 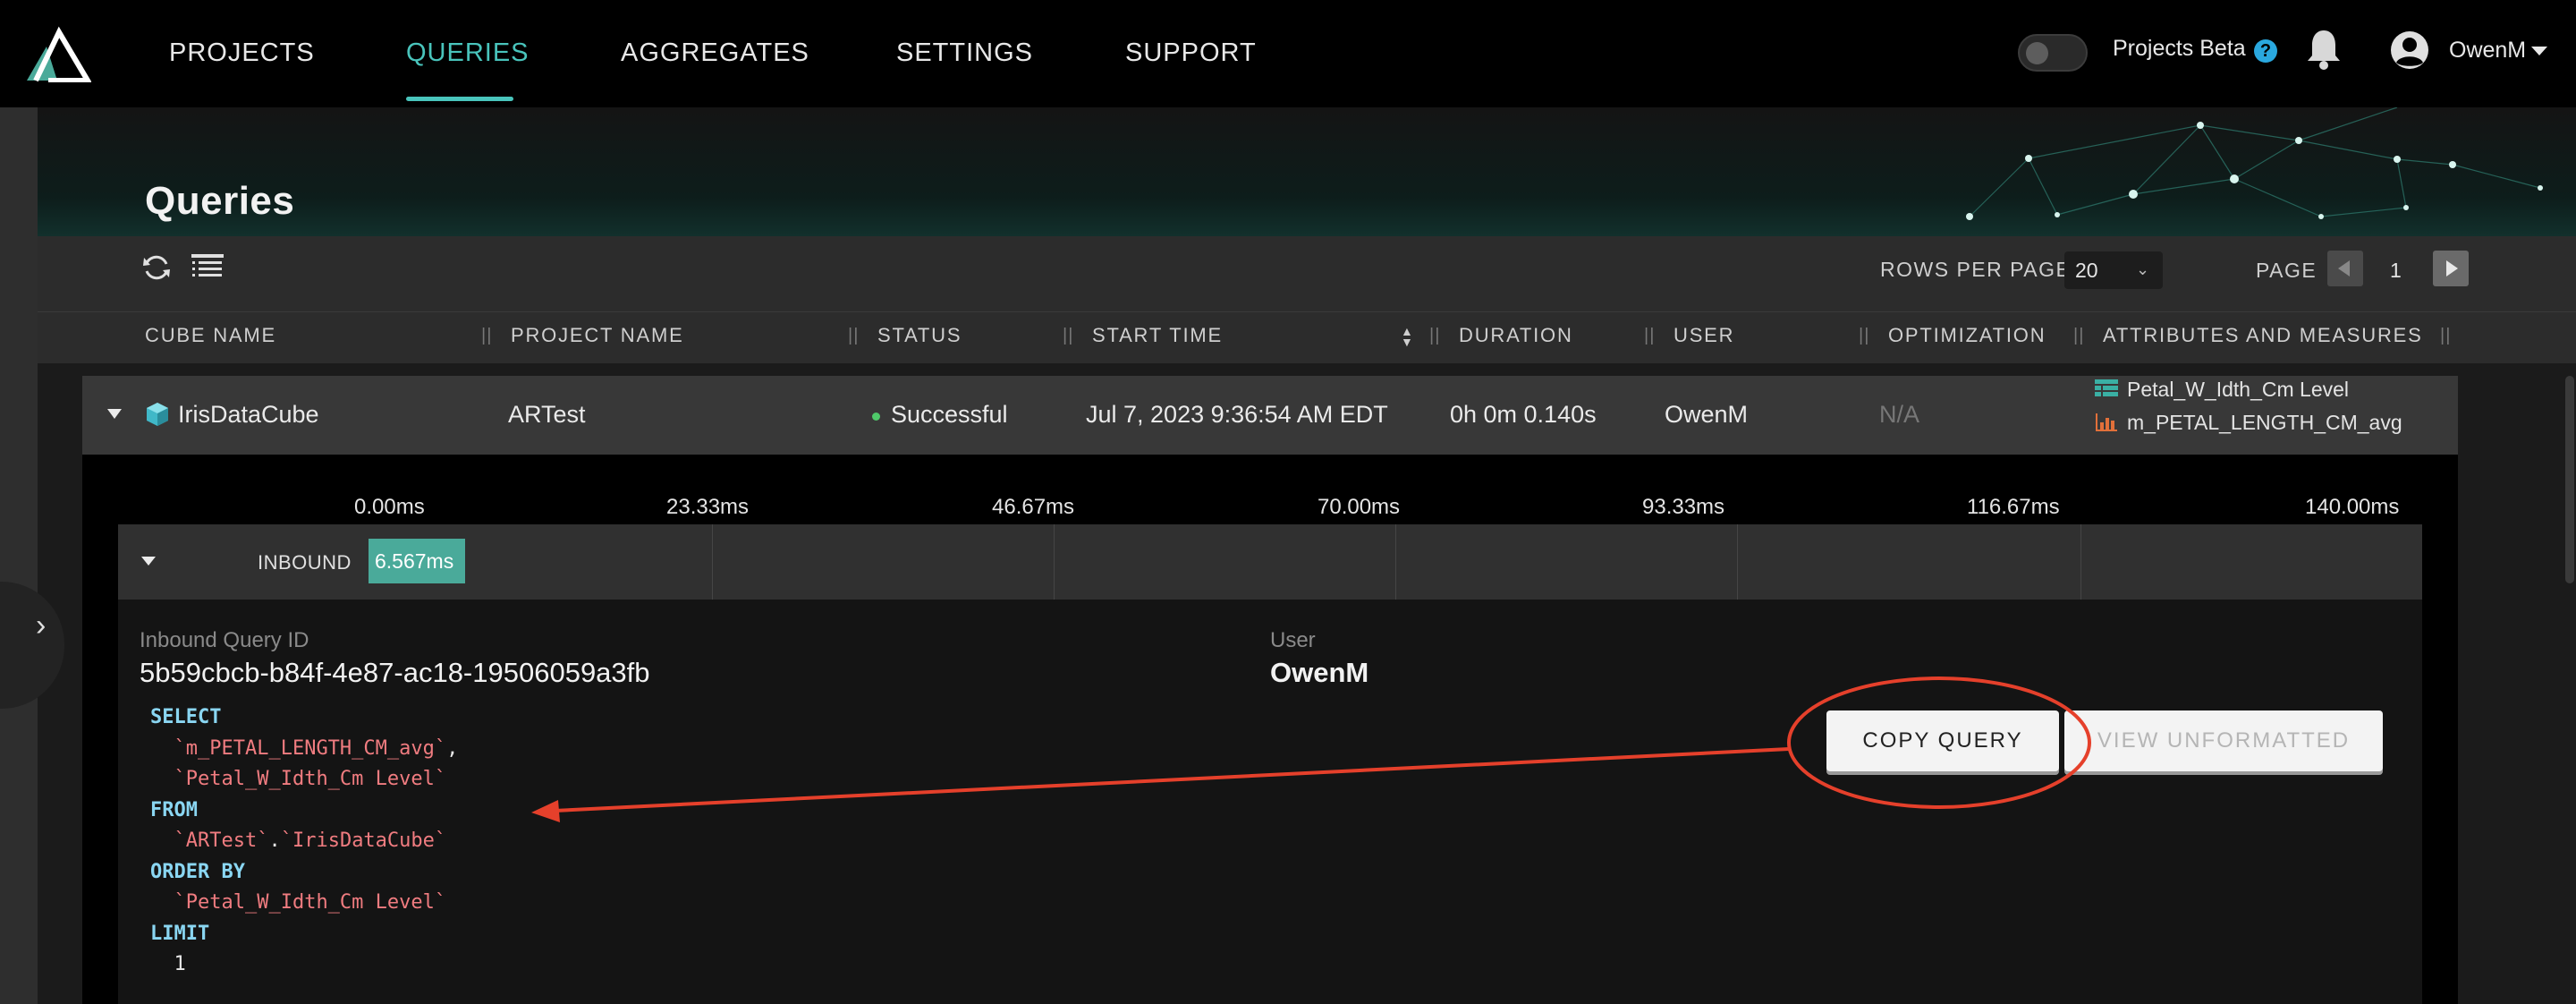 I want to click on collapse-caret-icon, so click(x=114, y=414).